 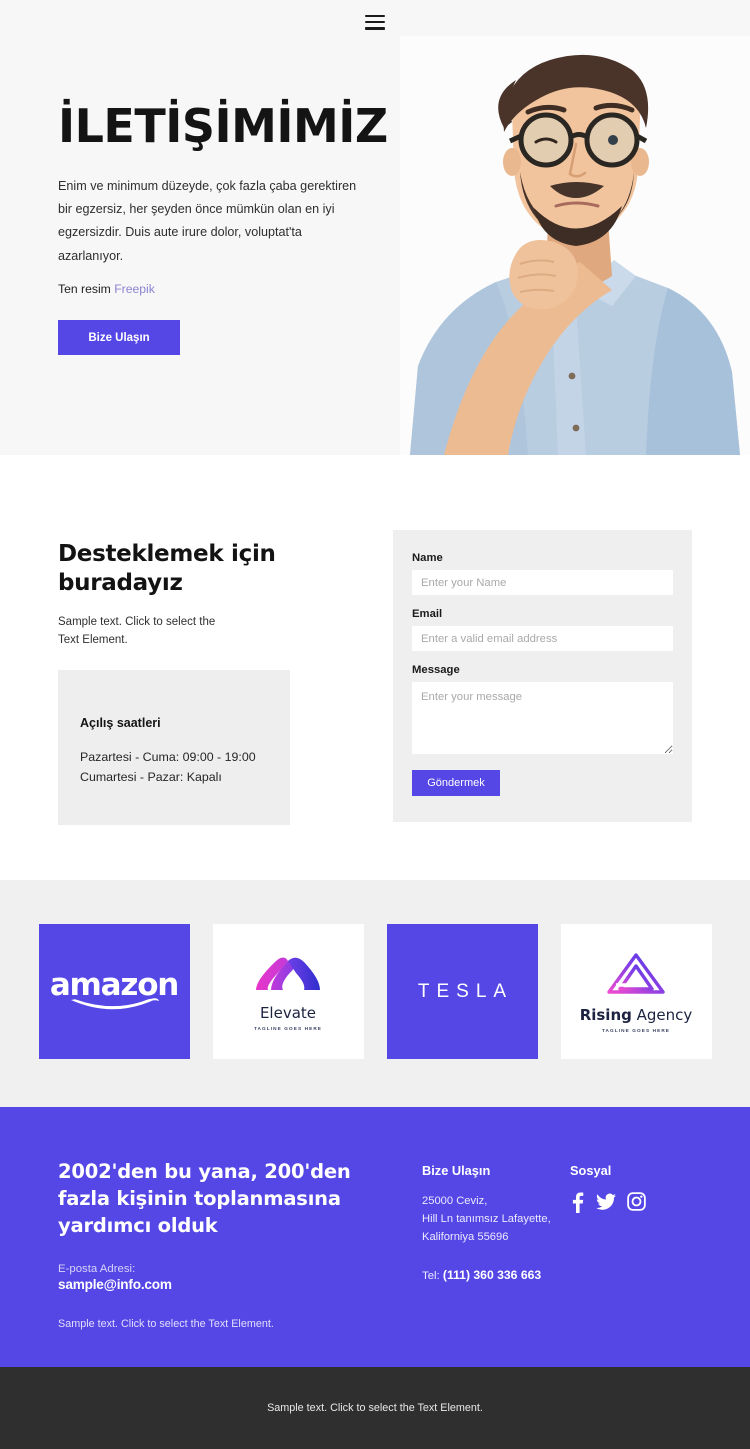 What do you see at coordinates (114, 985) in the screenshot?
I see `amazon-wordmark: amazon` at bounding box center [114, 985].